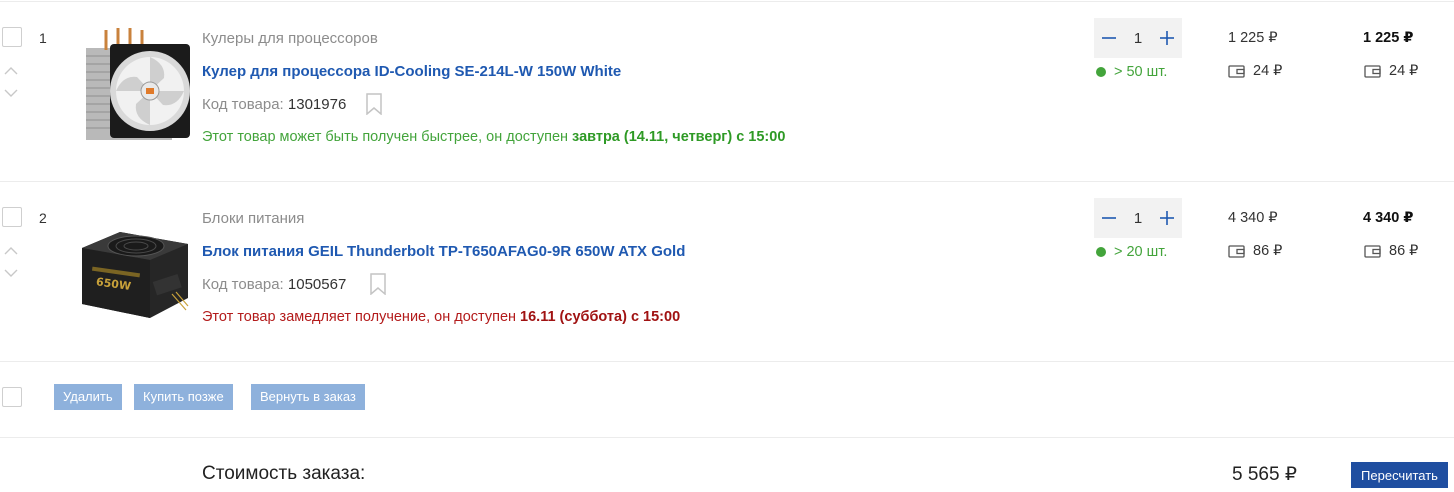 The width and height of the screenshot is (1454, 492). I want to click on item-code: Код товара: 1301976, so click(274, 104).